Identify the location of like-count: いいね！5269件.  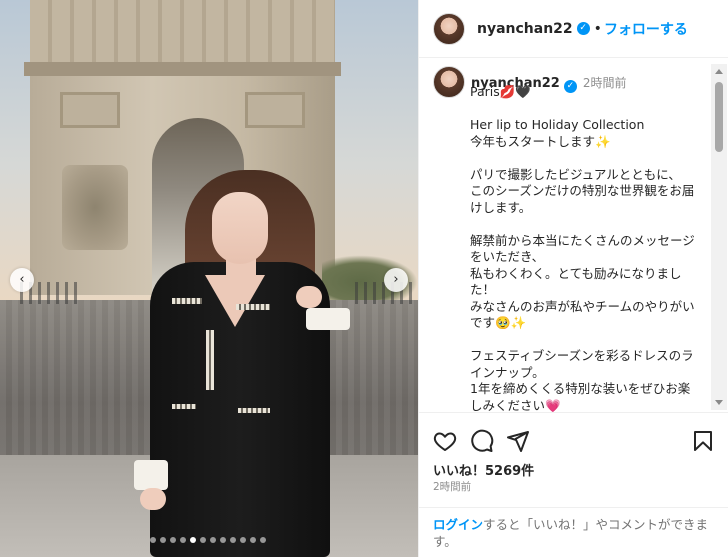
(483, 469).